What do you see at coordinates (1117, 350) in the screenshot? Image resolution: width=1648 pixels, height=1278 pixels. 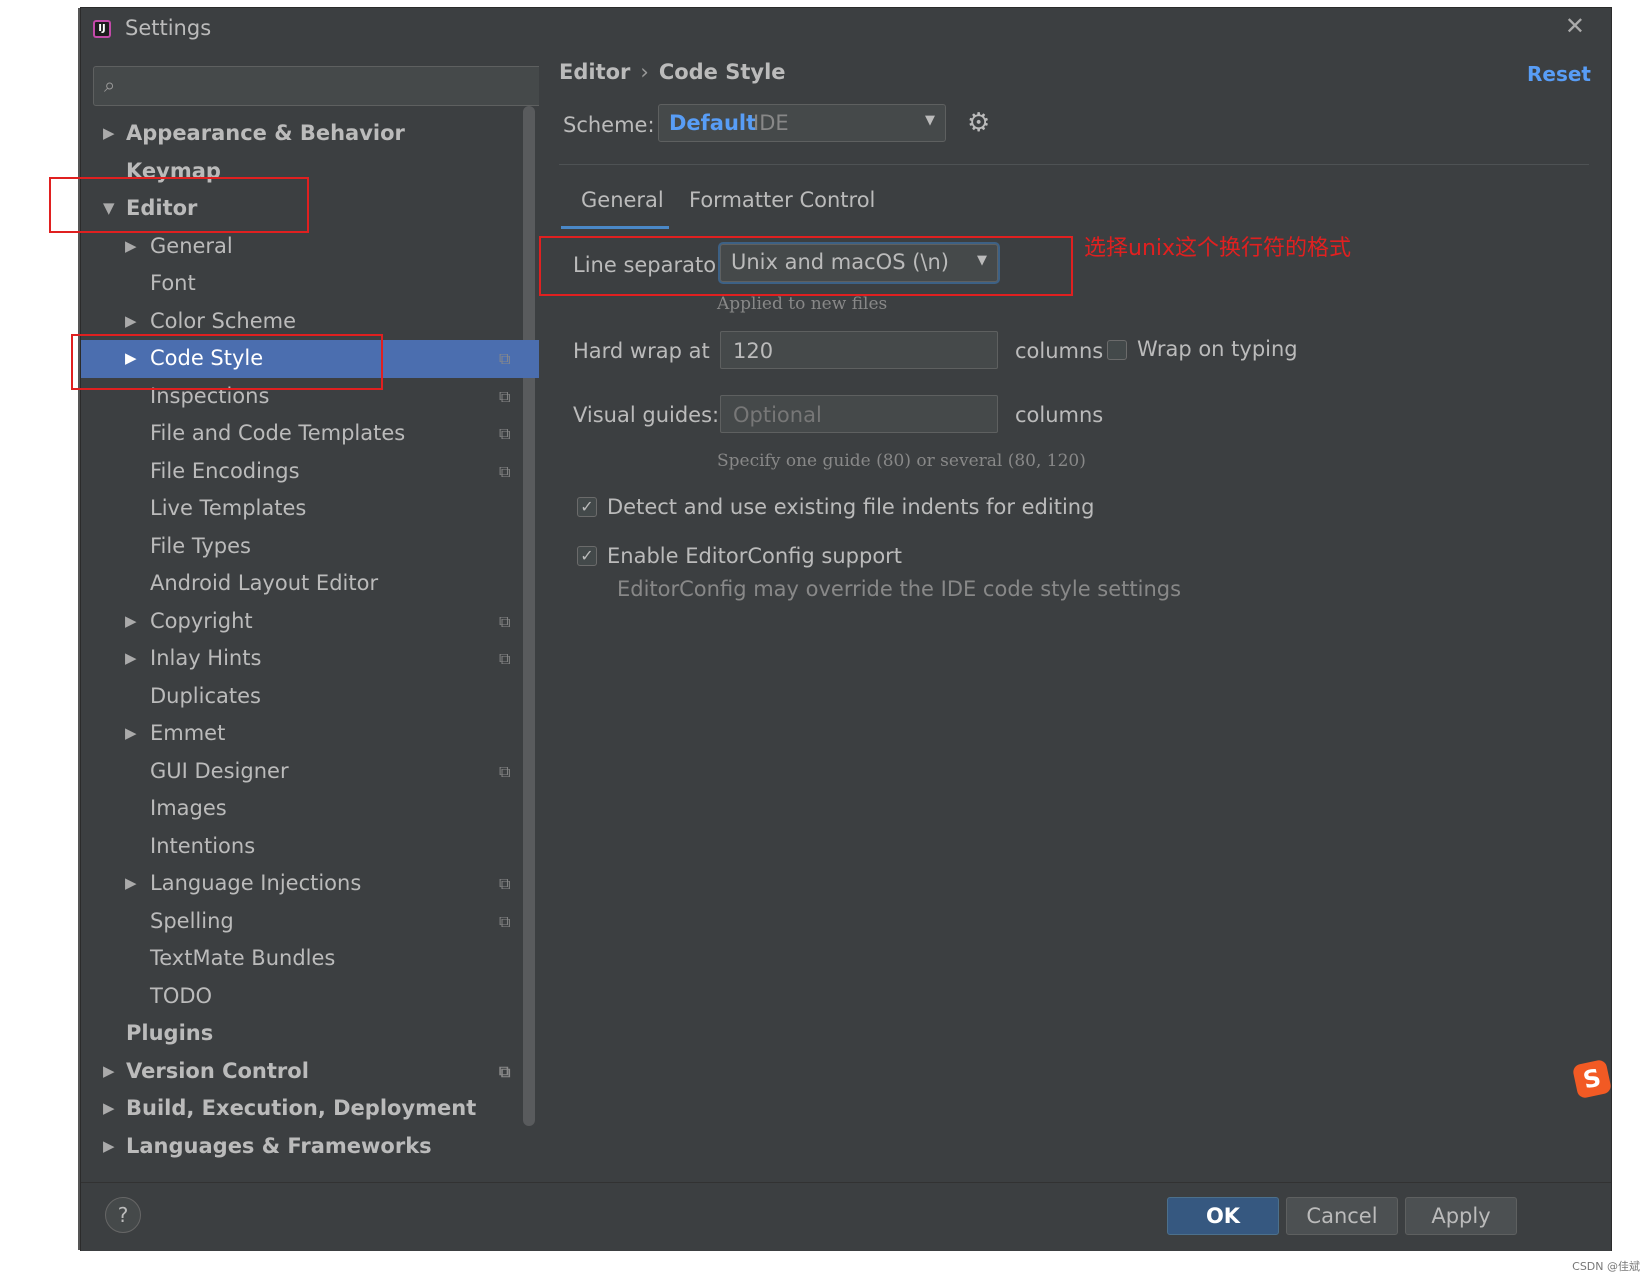 I see `wrap-on-typing-checkbox` at bounding box center [1117, 350].